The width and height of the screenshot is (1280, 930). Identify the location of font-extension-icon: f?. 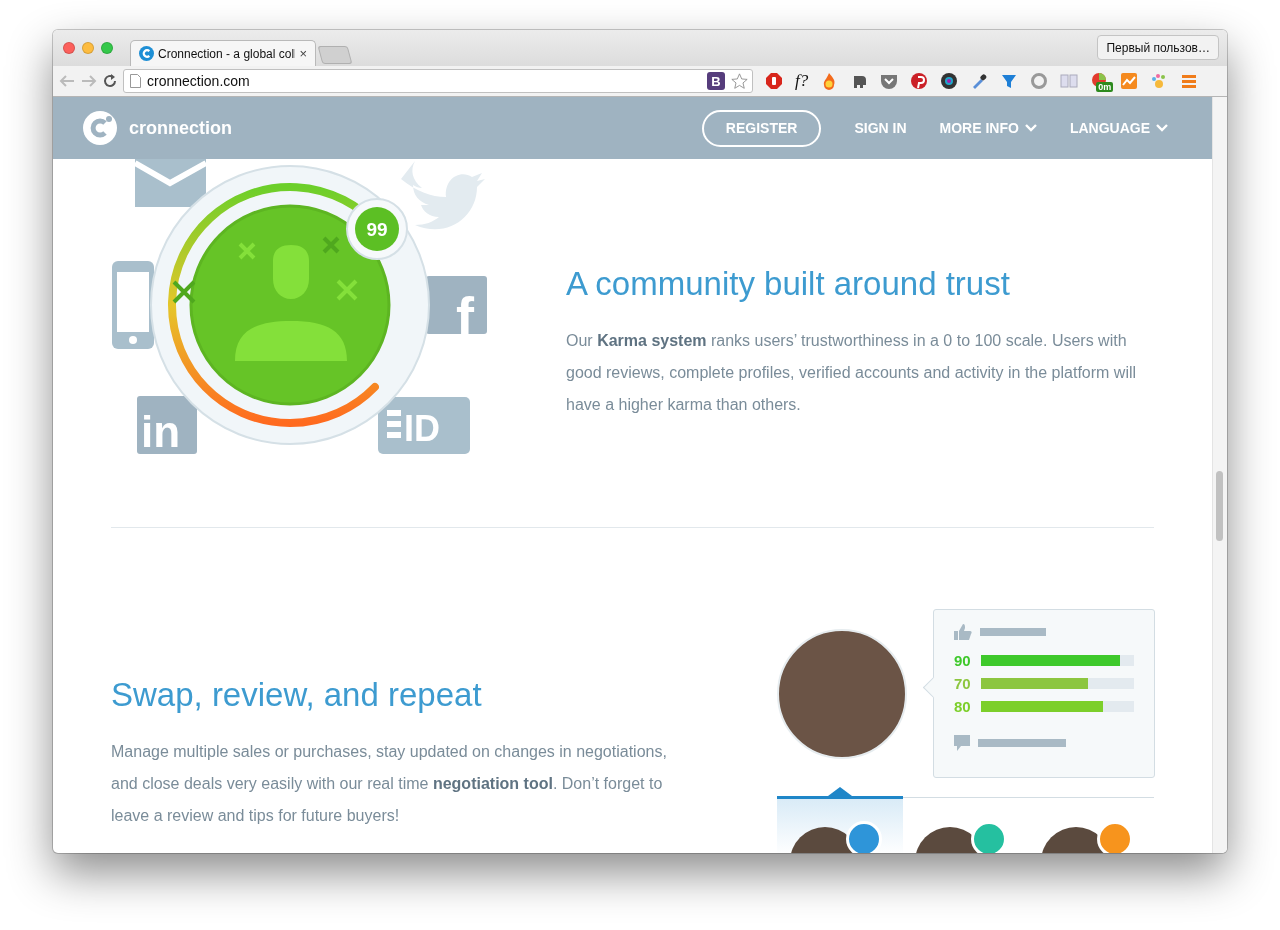
(802, 81).